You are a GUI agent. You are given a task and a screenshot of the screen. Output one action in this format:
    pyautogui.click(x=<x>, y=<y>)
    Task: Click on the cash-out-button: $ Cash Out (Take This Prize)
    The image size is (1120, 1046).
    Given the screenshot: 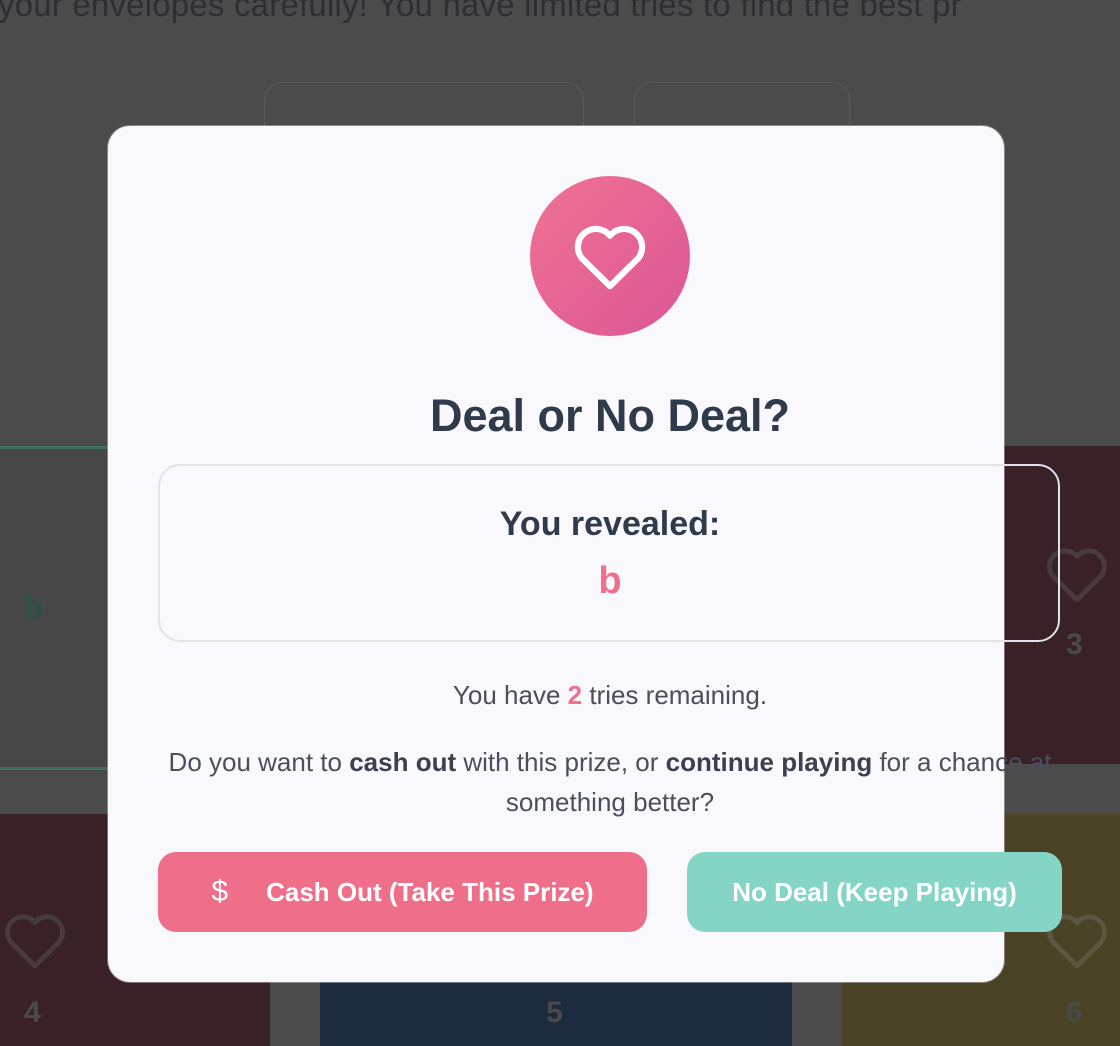 What is the action you would take?
    pyautogui.click(x=402, y=892)
    